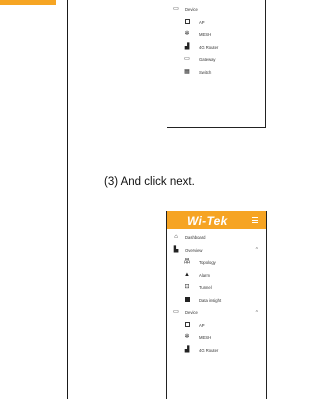 The image size is (320, 399). I want to click on nav-item-4g-router-2: ▟ 4G Router, so click(216, 350).